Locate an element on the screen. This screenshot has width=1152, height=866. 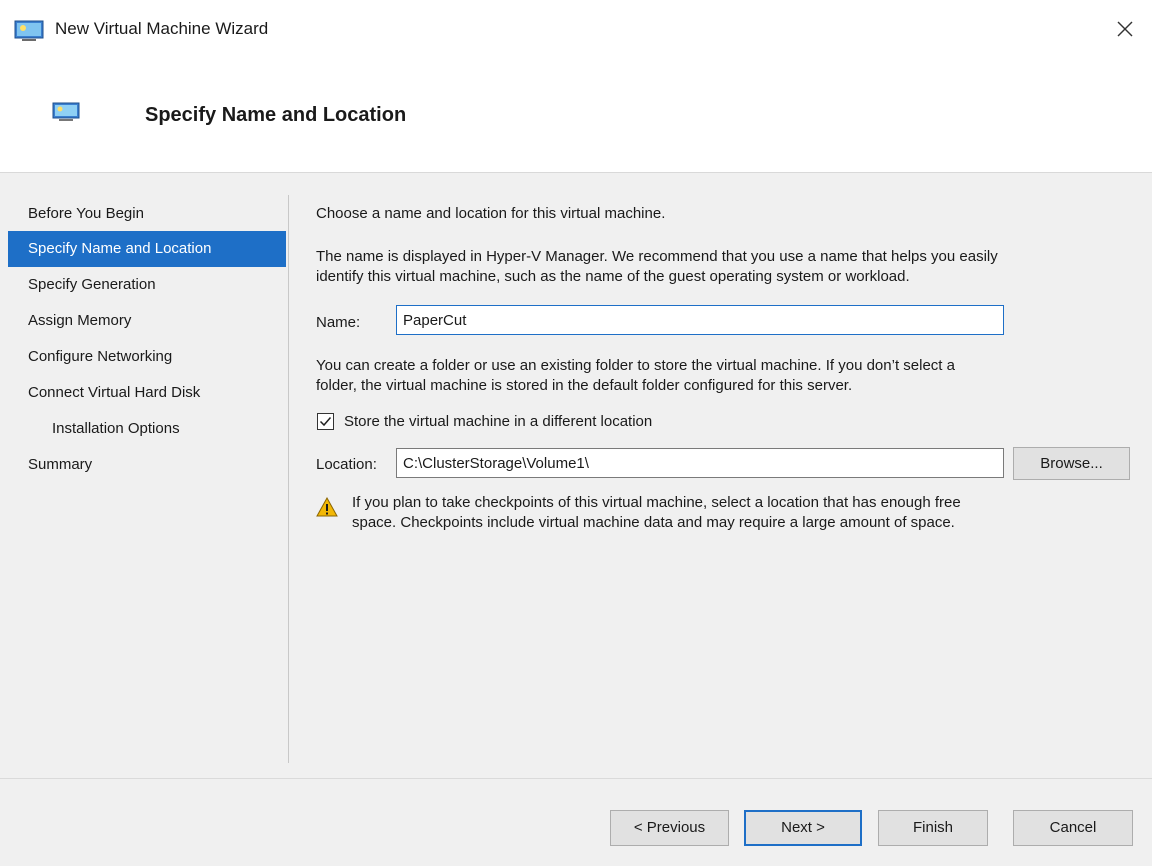
nav-divider is located at coordinates (288, 479).